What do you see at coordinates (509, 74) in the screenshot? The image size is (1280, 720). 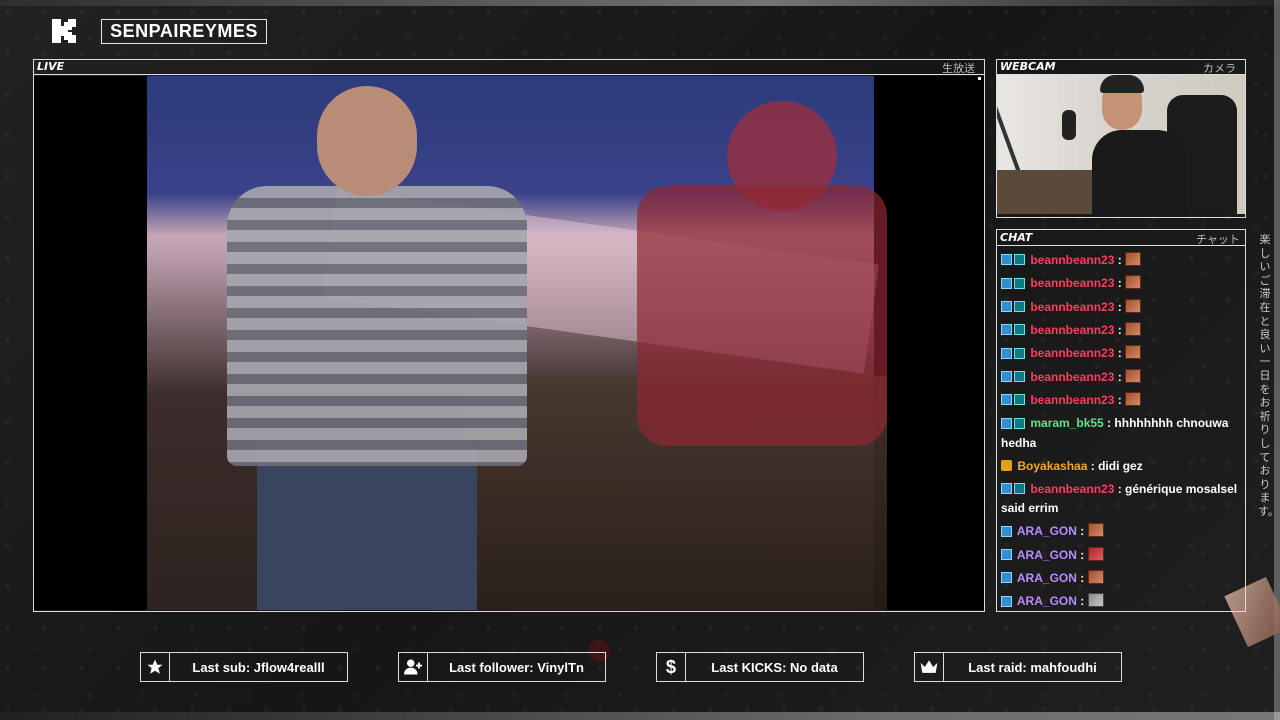 I see `live-frame-header-line` at bounding box center [509, 74].